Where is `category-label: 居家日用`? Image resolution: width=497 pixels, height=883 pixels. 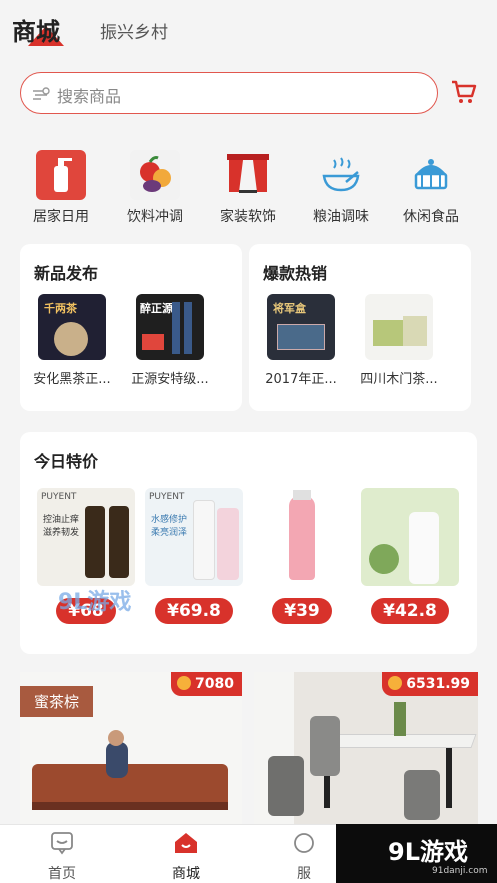
category-label: 居家日用 is located at coordinates (61, 217).